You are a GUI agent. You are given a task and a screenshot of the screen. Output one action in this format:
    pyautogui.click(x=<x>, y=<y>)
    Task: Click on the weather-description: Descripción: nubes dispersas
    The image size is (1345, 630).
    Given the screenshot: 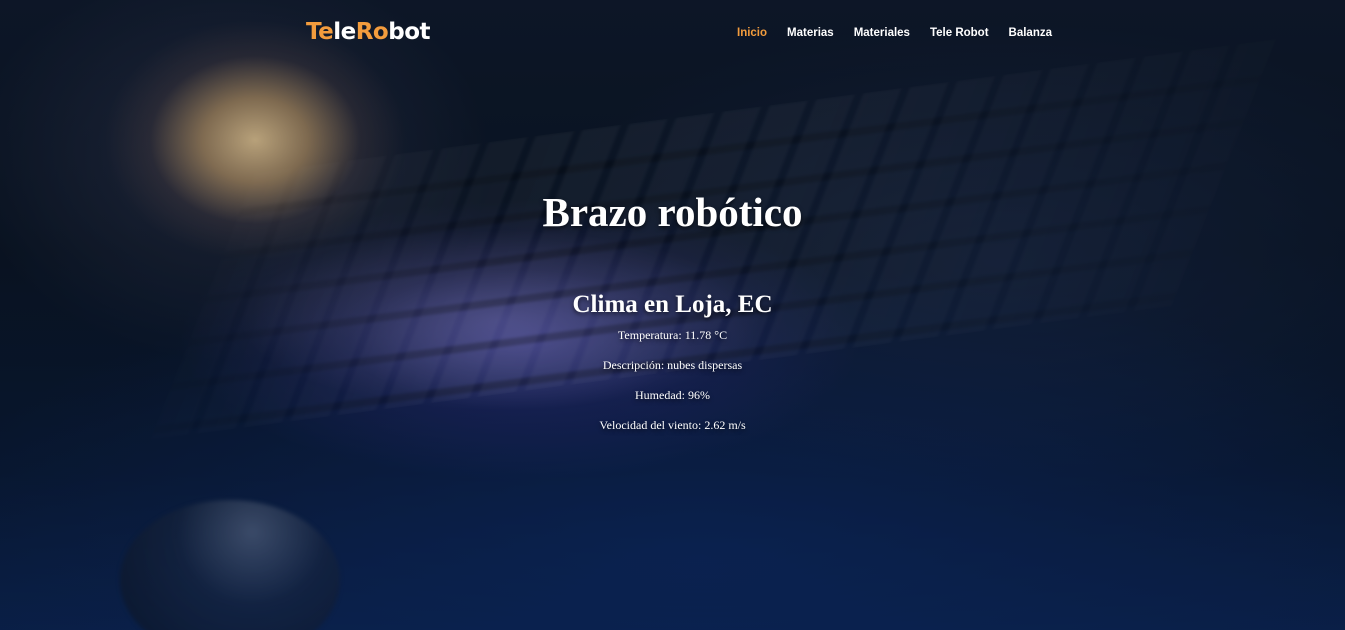 What is the action you would take?
    pyautogui.click(x=672, y=365)
    